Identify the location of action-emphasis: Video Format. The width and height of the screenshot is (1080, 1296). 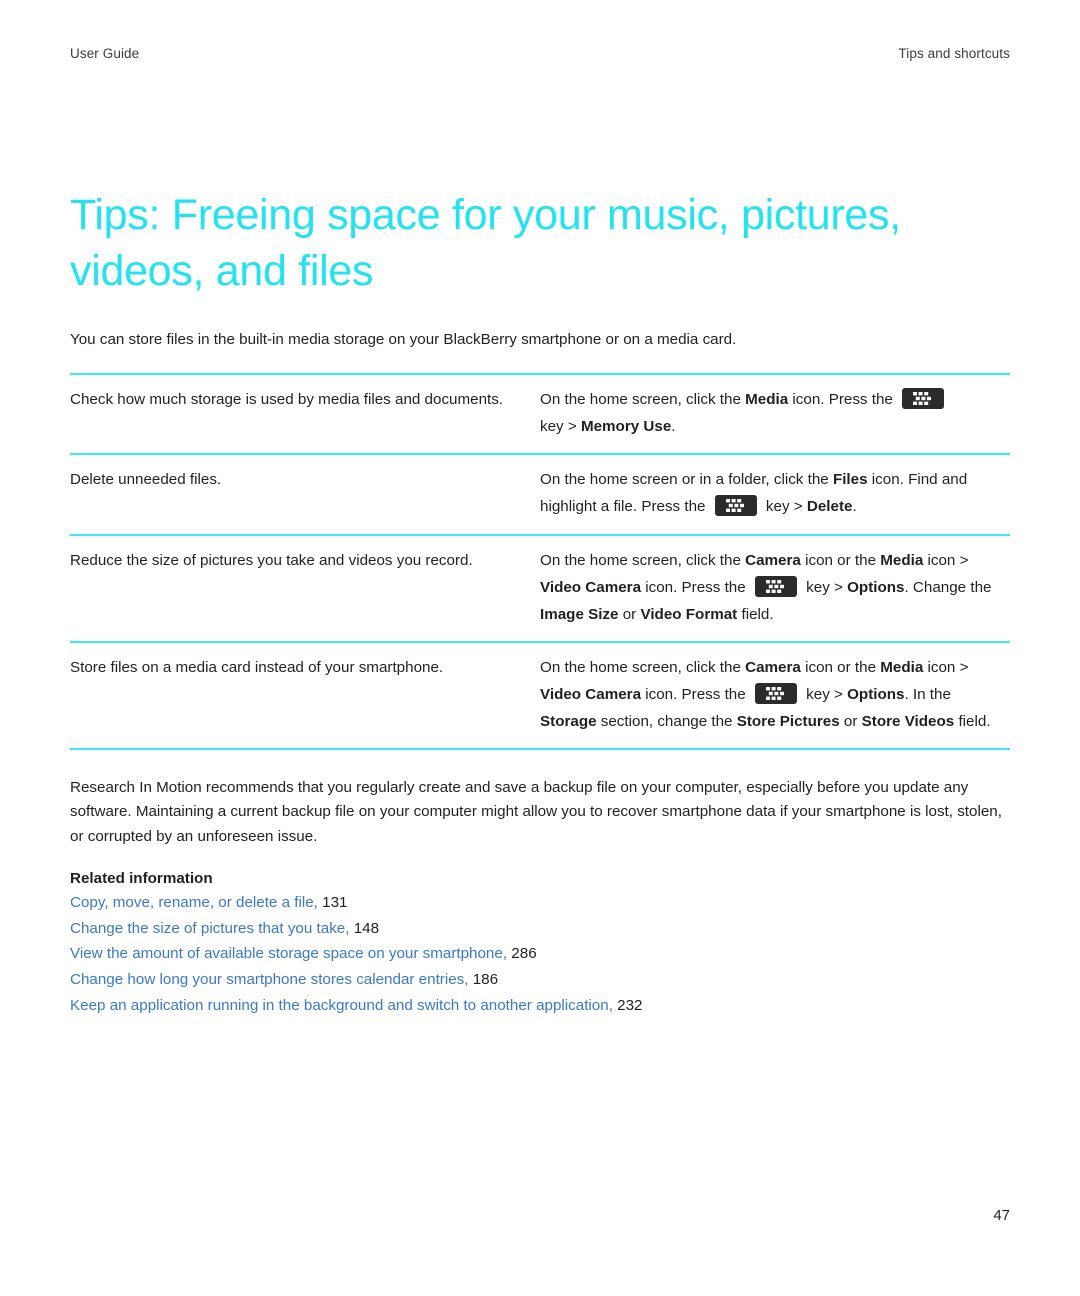
(689, 614).